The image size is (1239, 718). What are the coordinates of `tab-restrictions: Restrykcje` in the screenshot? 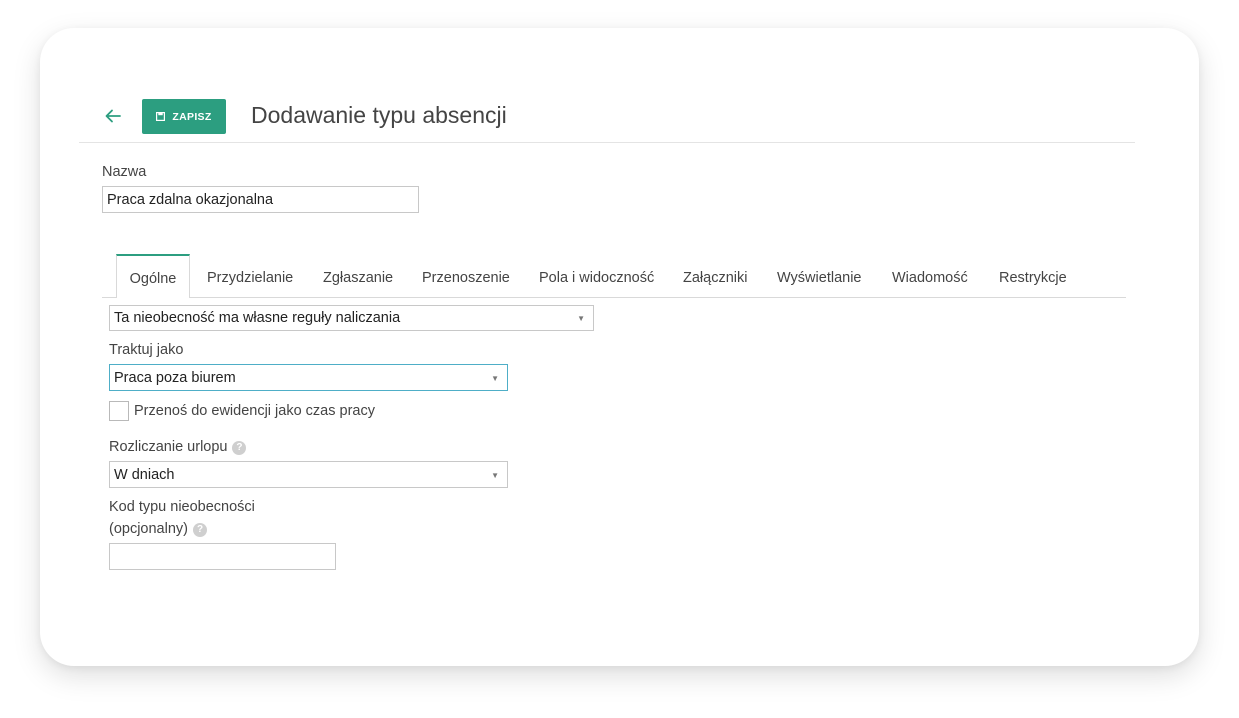 It's located at (1033, 275).